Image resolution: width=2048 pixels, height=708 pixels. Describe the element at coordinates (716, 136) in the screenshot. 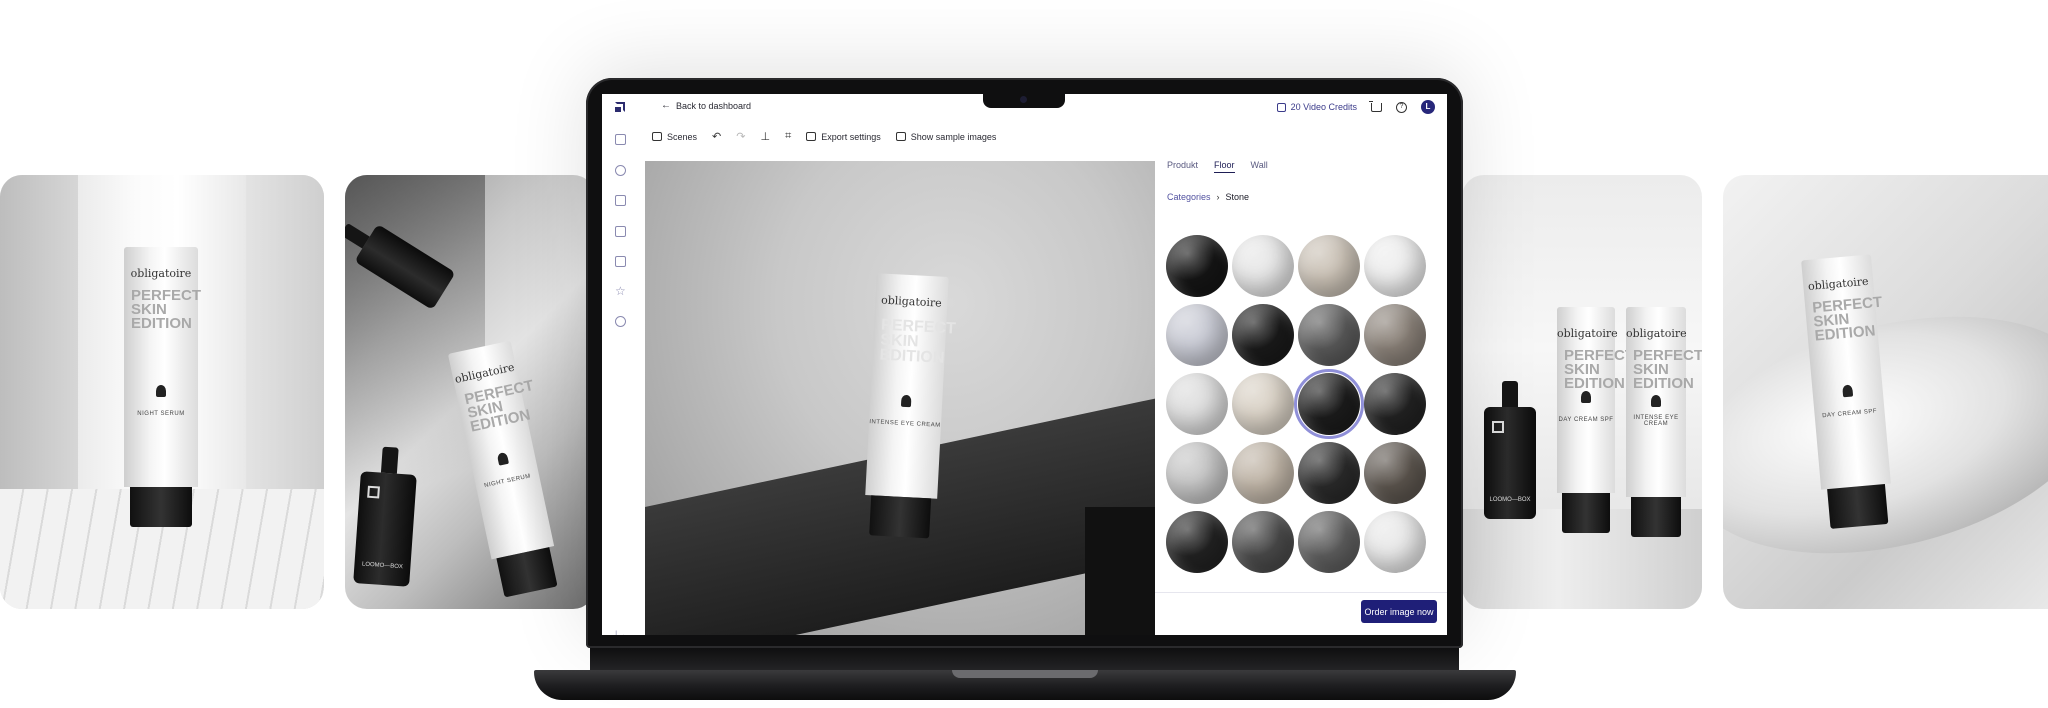

I see `undo-icon: ↶` at that location.